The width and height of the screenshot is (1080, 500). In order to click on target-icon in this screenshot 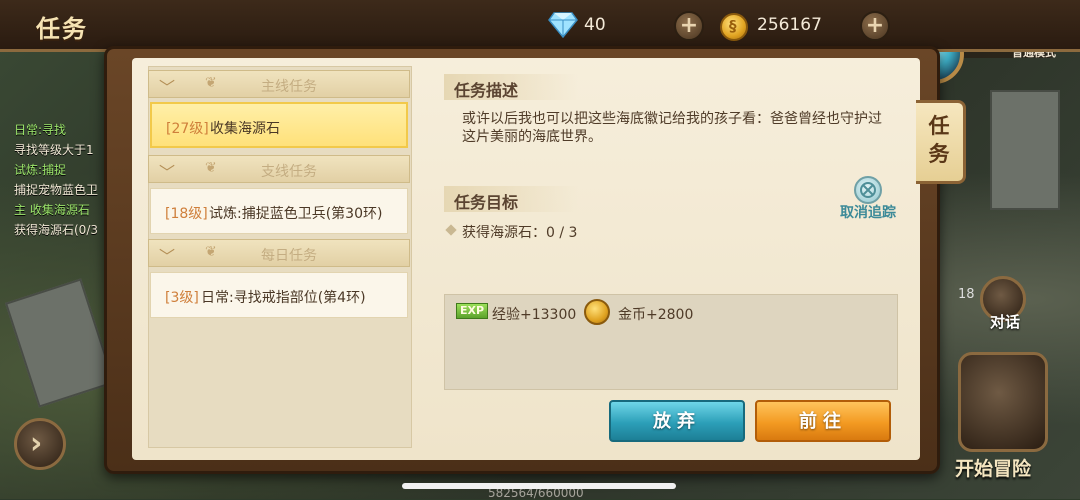, I will do `click(868, 190)`.